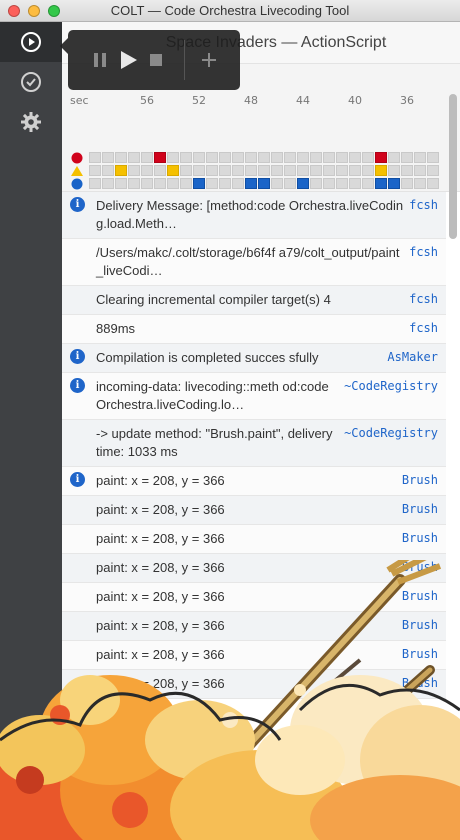  What do you see at coordinates (407, 100) in the screenshot?
I see `timeline-tick: 36` at bounding box center [407, 100].